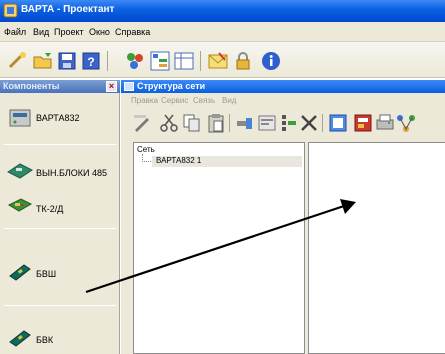 The height and width of the screenshot is (354, 445). I want to click on paste-icon, so click(216, 123).